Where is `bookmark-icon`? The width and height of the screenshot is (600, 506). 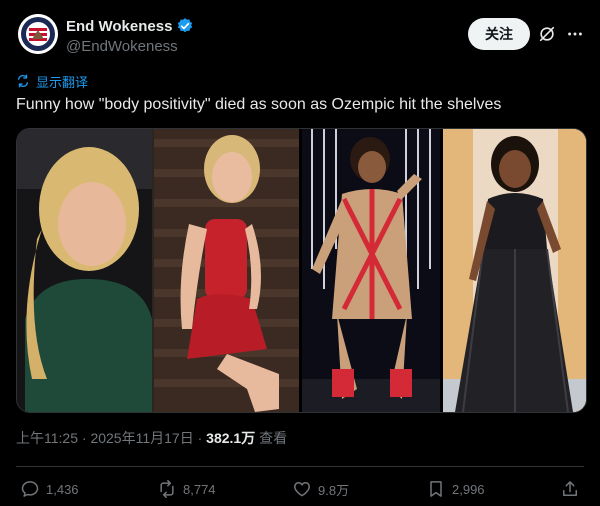
bookmark-icon is located at coordinates (436, 489).